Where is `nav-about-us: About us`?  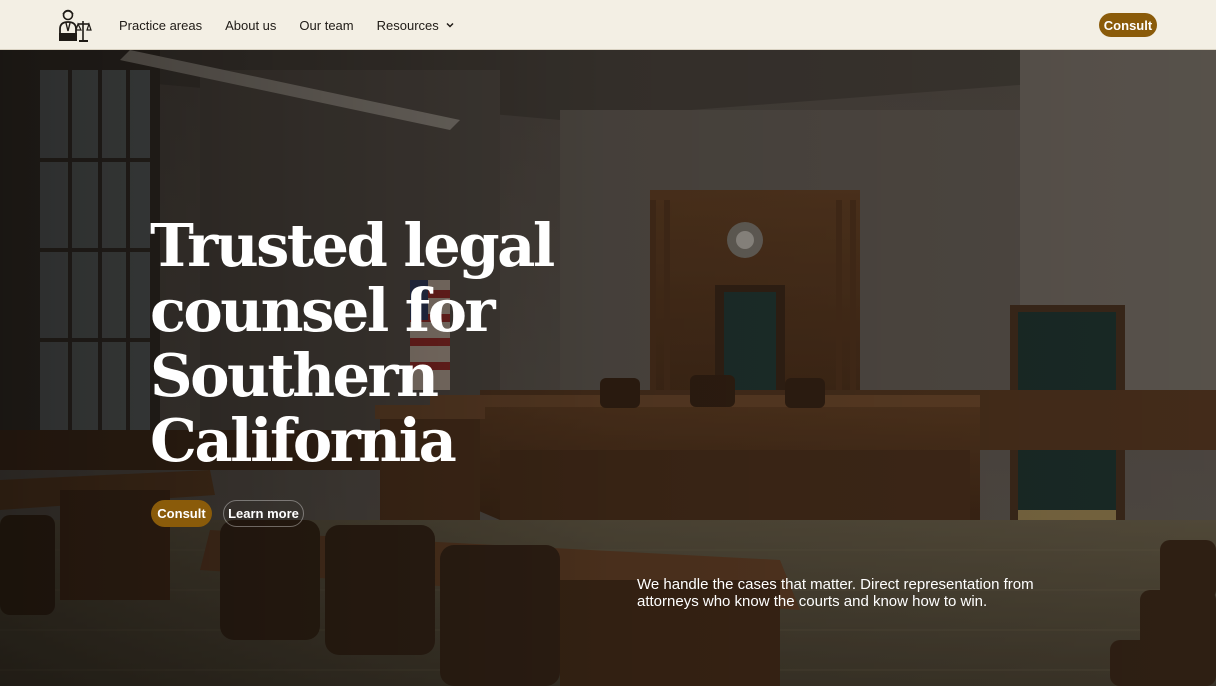 nav-about-us: About us is located at coordinates (250, 25).